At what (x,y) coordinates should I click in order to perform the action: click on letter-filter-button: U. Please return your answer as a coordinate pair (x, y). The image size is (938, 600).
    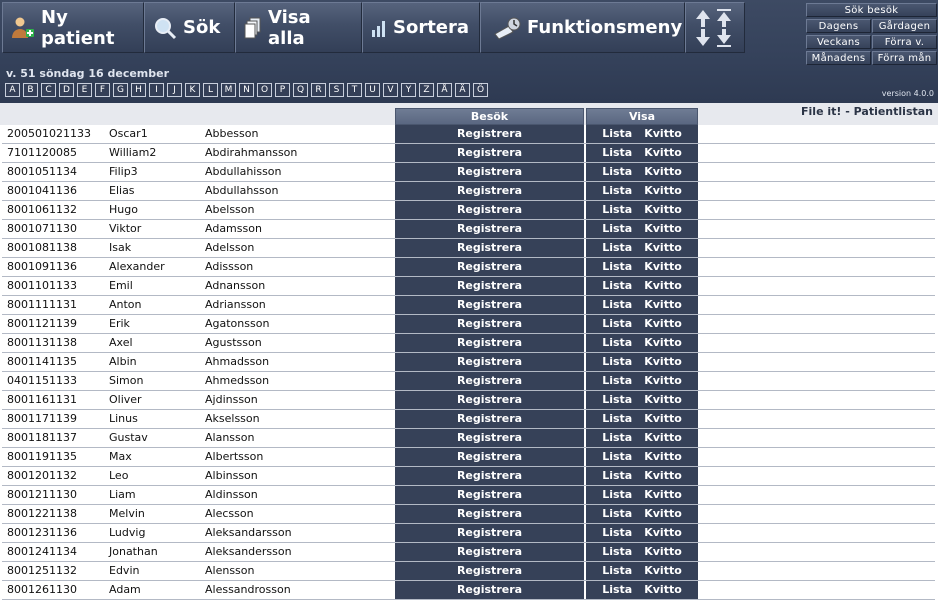
    Looking at the image, I should click on (372, 90).